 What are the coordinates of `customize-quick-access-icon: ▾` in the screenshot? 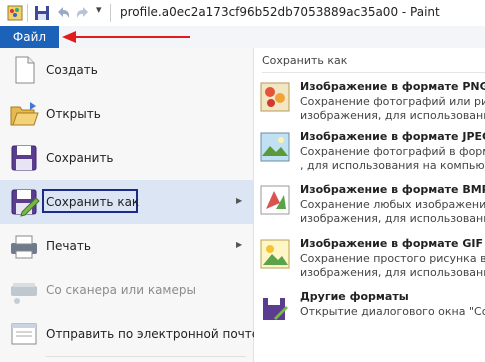 It's located at (99, 9).